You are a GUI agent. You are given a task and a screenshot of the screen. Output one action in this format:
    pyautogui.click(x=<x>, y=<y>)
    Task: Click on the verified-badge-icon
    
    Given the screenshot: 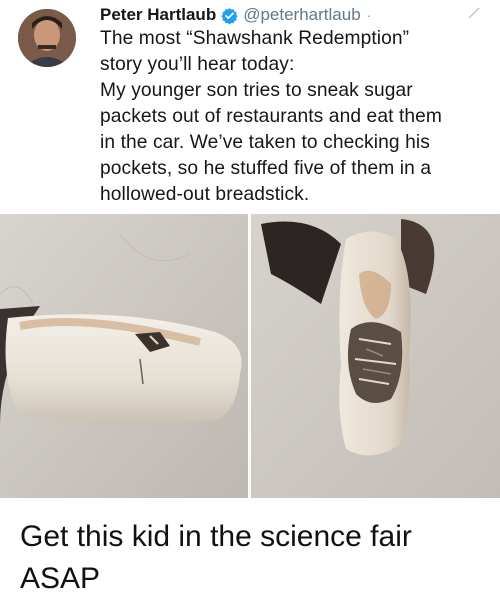 What is the action you would take?
    pyautogui.click(x=229, y=15)
    